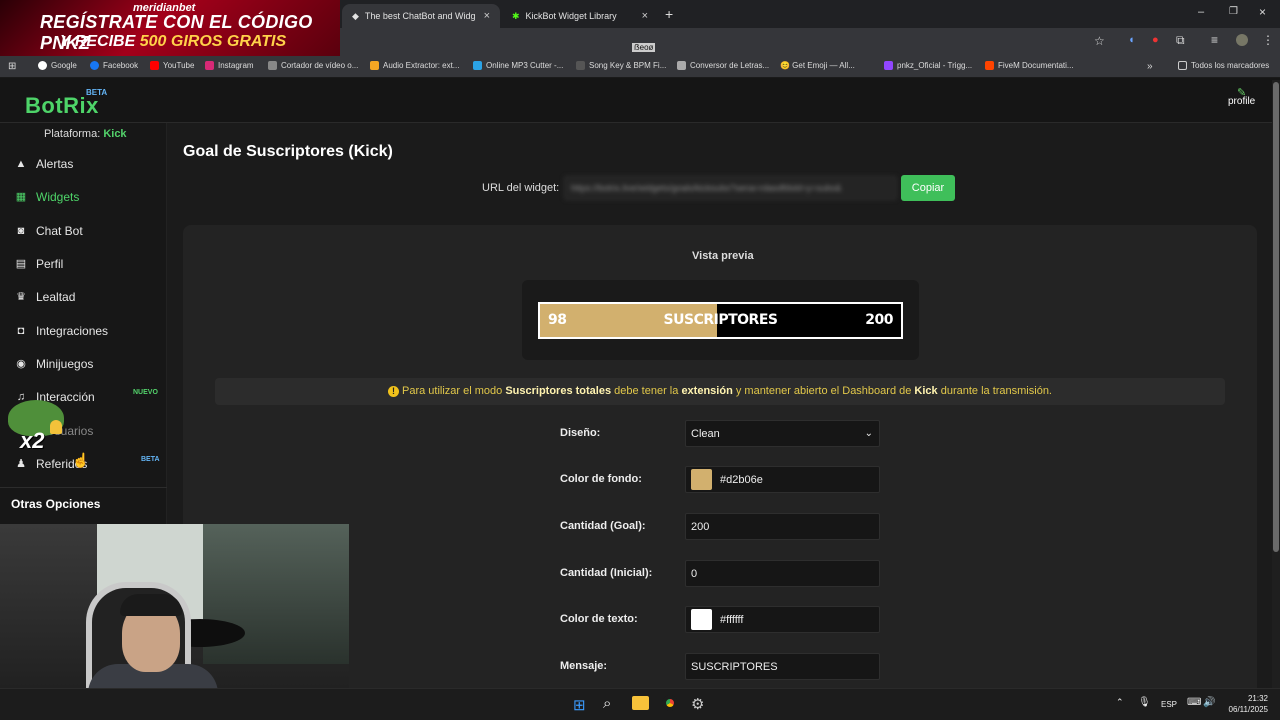 The height and width of the screenshot is (720, 1280). What do you see at coordinates (288, 151) in the screenshot?
I see `page-title: Goal de Suscriptores (Kick)` at bounding box center [288, 151].